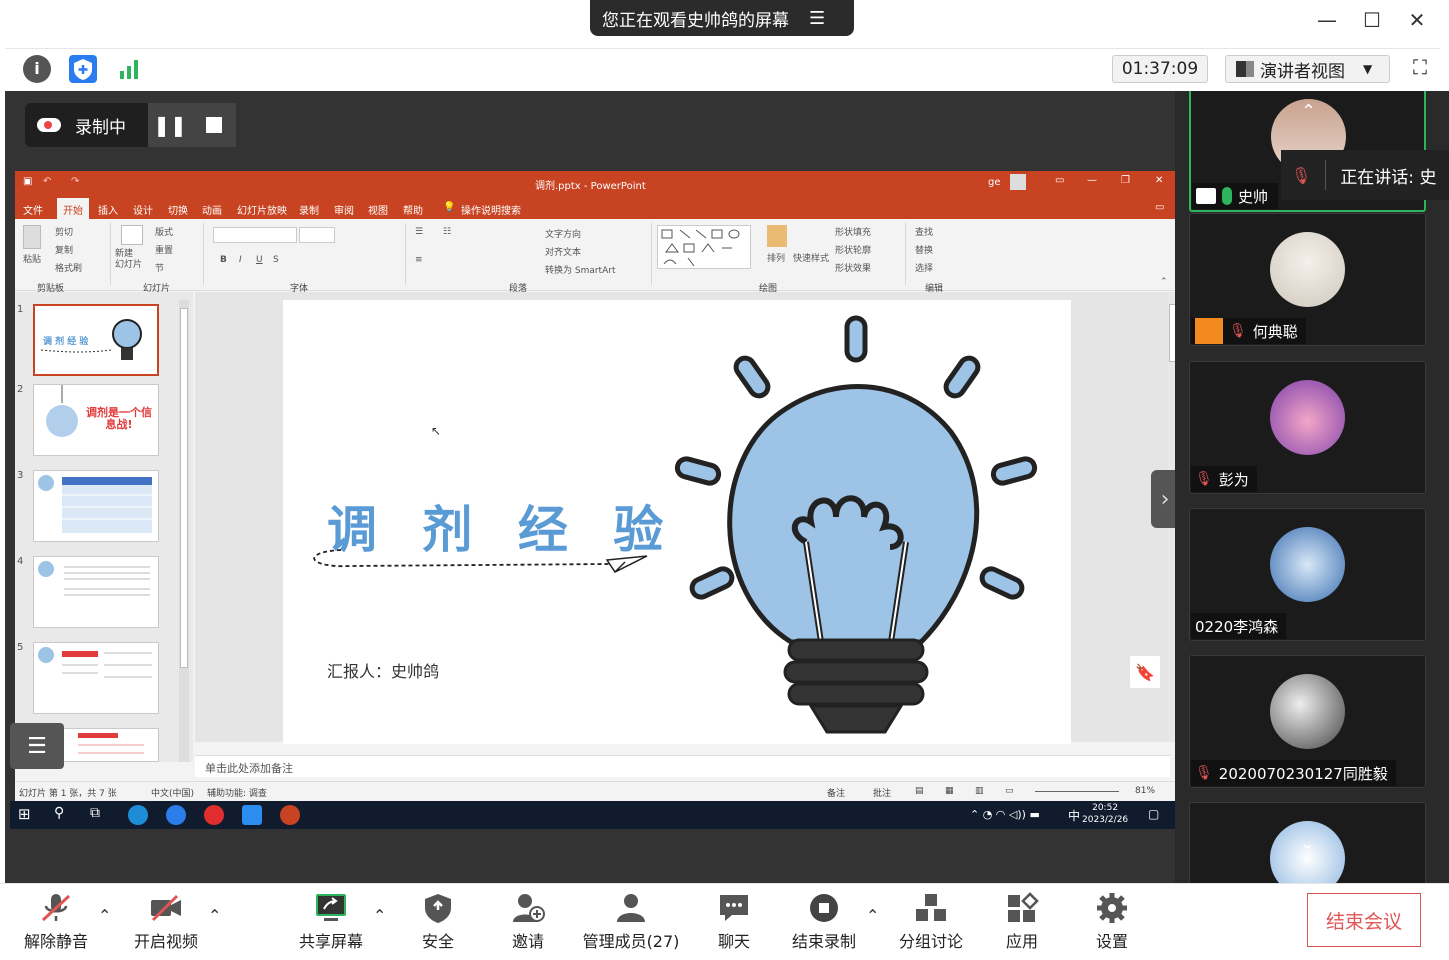 Image resolution: width=1449 pixels, height=960 pixels. I want to click on smartart-button: 转换为 SmartArt, so click(580, 269).